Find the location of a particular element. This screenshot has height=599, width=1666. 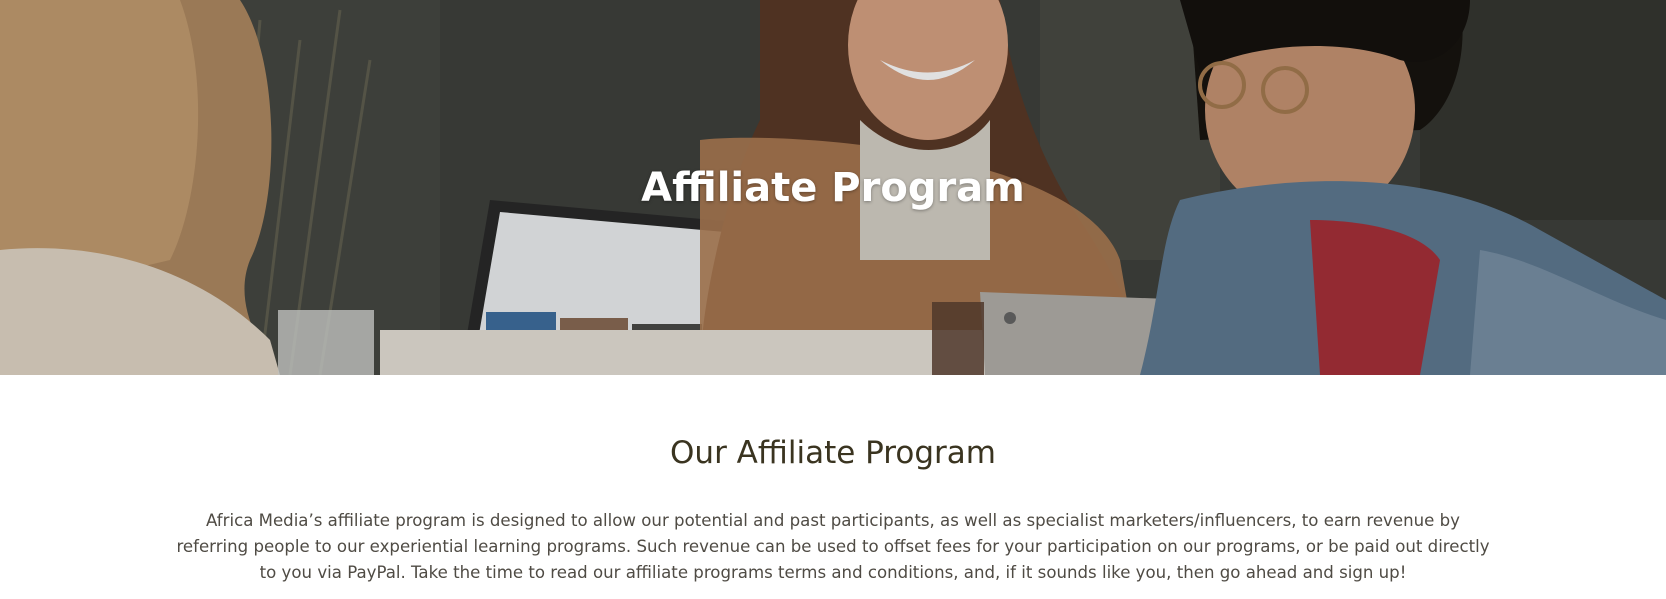

section-heading: Our Affiliate Program is located at coordinates (833, 453).